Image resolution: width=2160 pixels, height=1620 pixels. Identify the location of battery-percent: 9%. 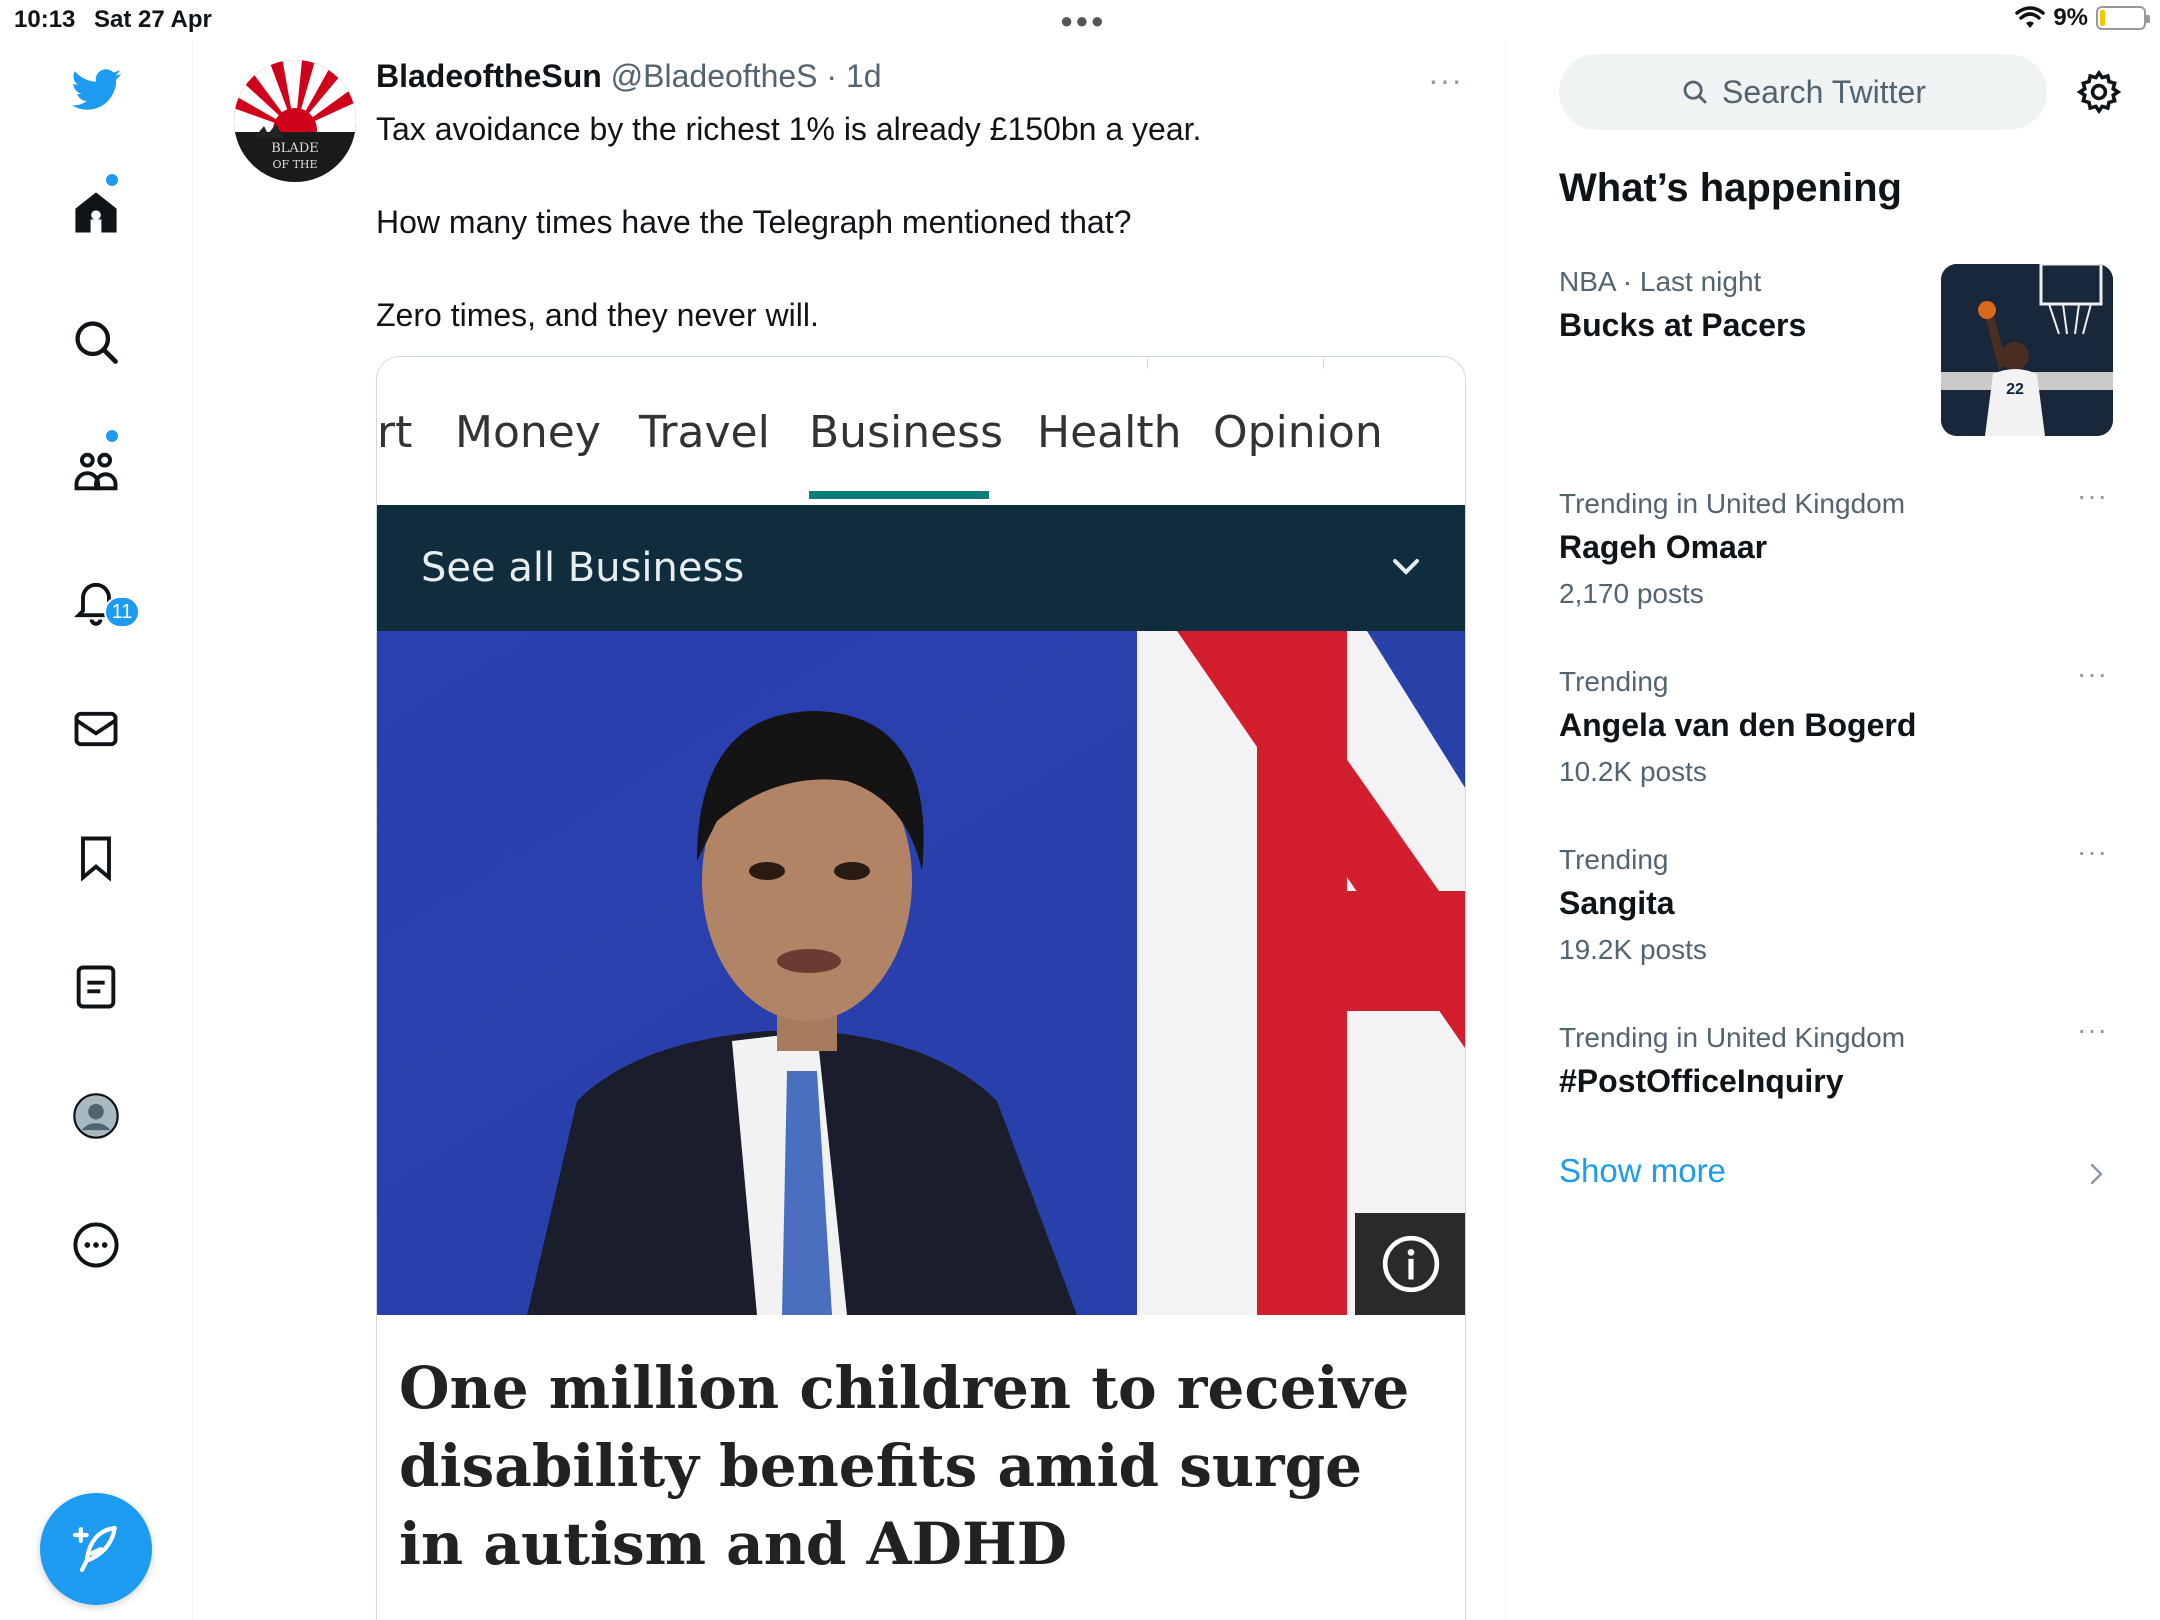
(2070, 17).